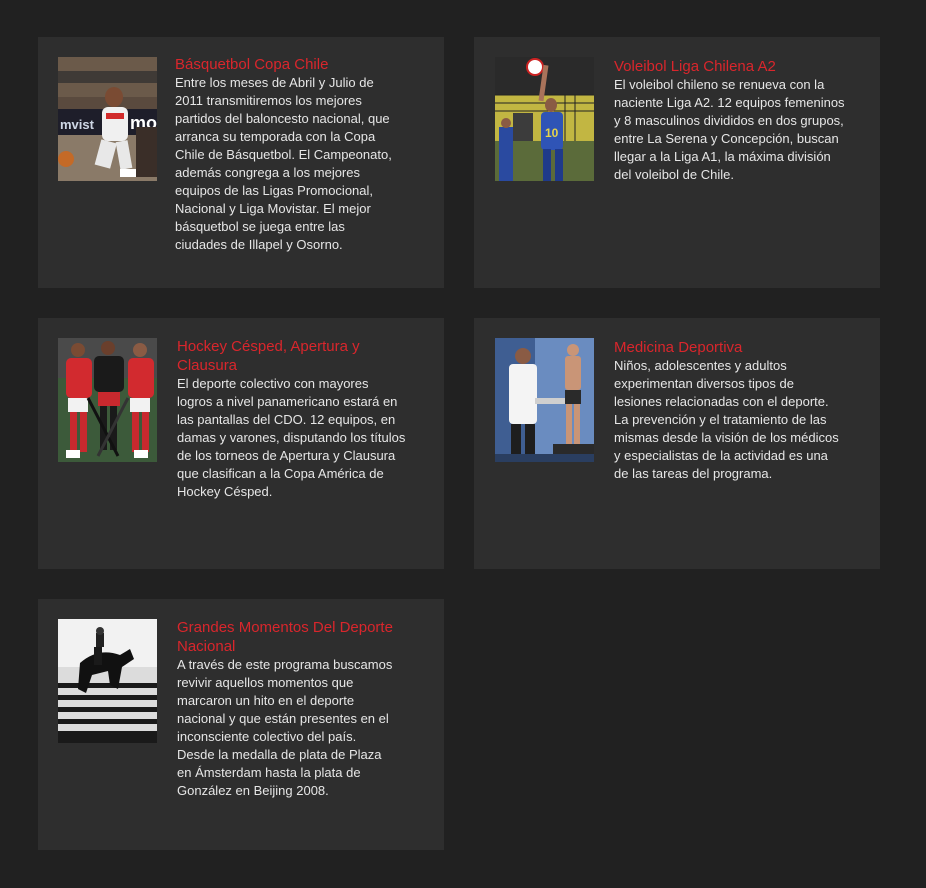 Image resolution: width=926 pixels, height=888 pixels. I want to click on card-title: Básquetbol Copa Chile, so click(300, 64).